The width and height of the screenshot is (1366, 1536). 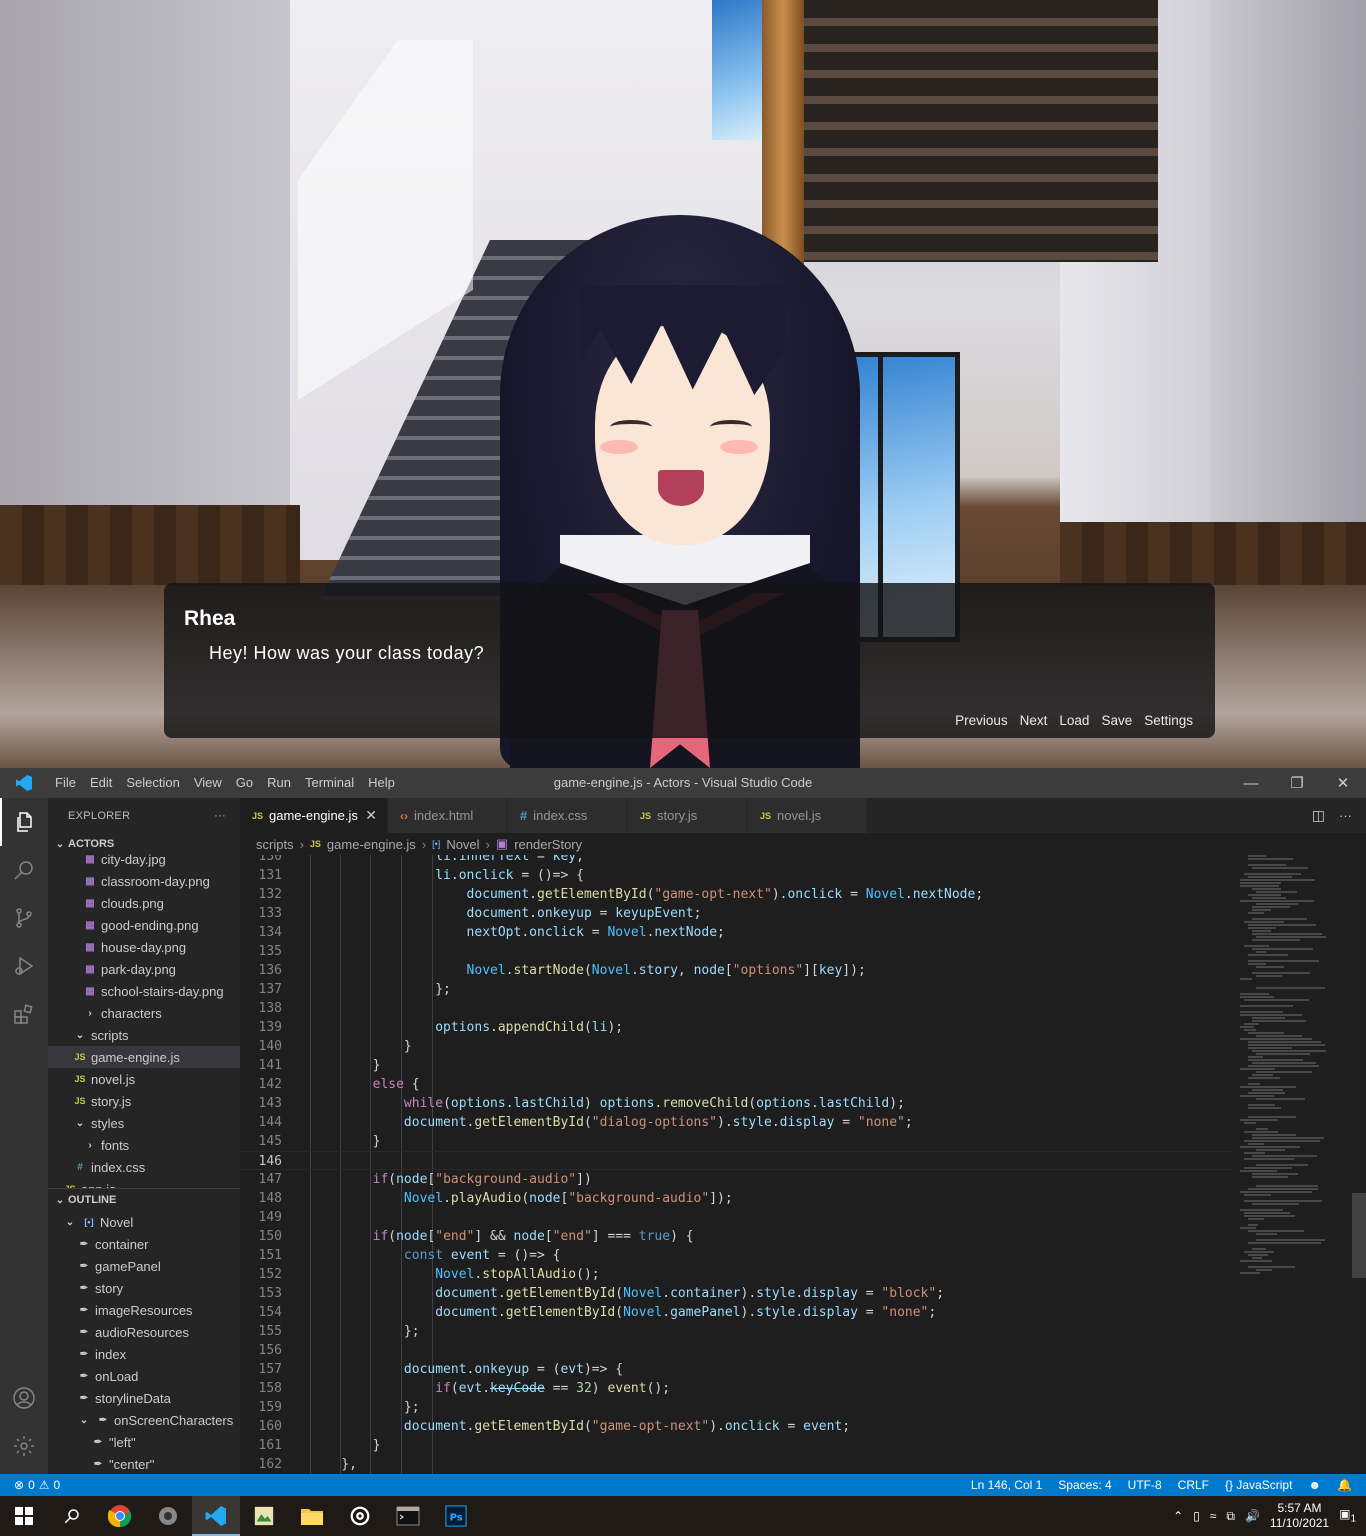 I want to click on code-line: 131 li.onclick = ()=> {, so click(x=736, y=875).